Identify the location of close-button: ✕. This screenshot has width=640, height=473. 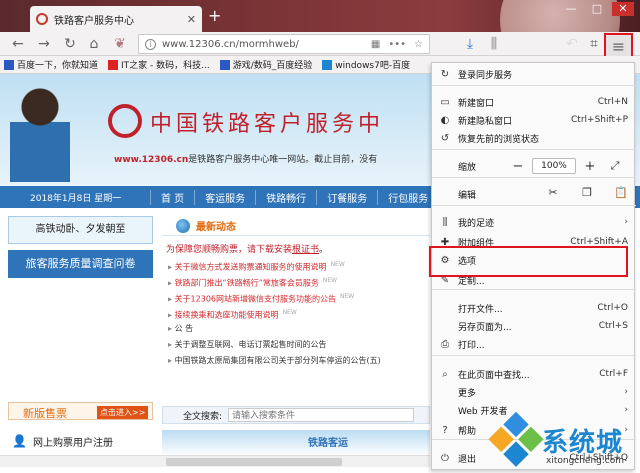
(623, 9).